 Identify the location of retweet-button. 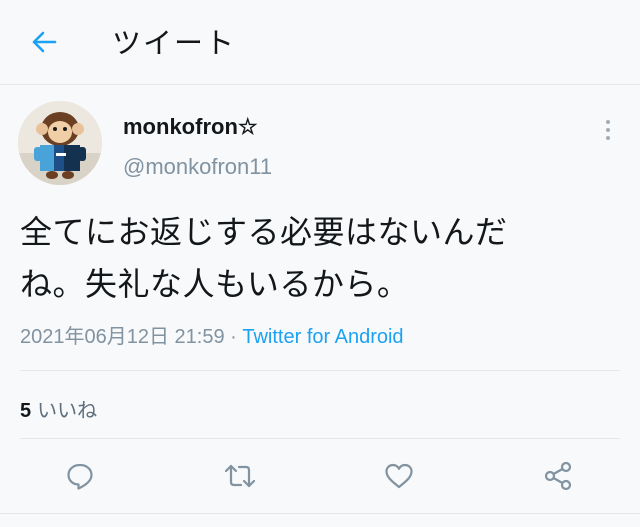
(240, 476).